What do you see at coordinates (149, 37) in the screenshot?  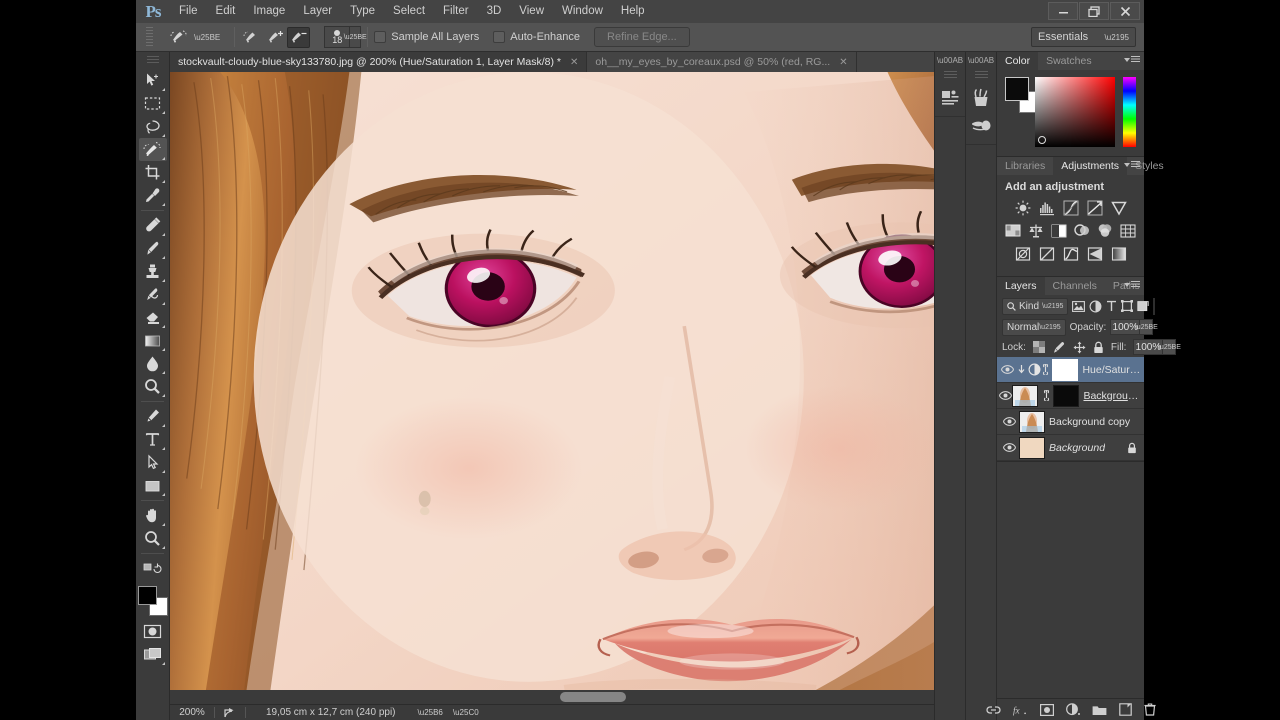 I see `options-bar-grip` at bounding box center [149, 37].